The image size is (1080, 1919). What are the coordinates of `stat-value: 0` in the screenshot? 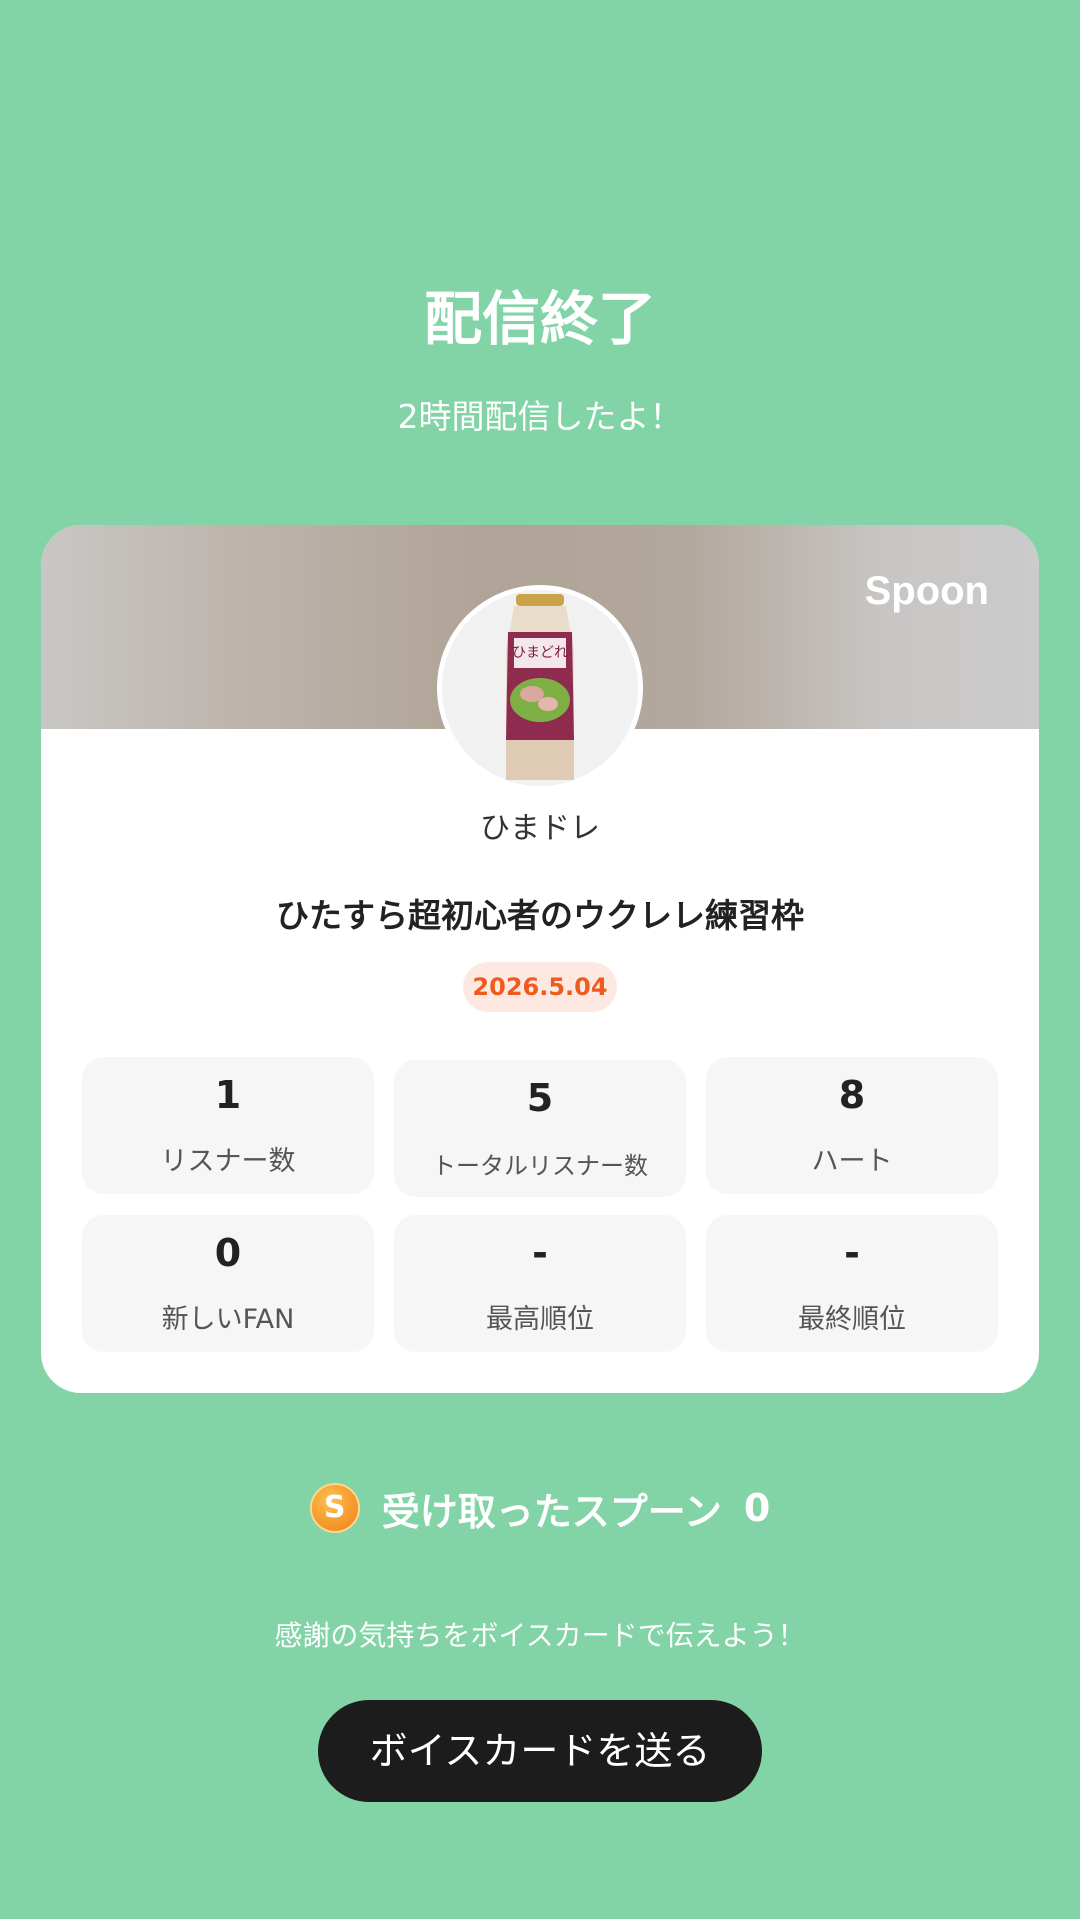 It's located at (228, 1253).